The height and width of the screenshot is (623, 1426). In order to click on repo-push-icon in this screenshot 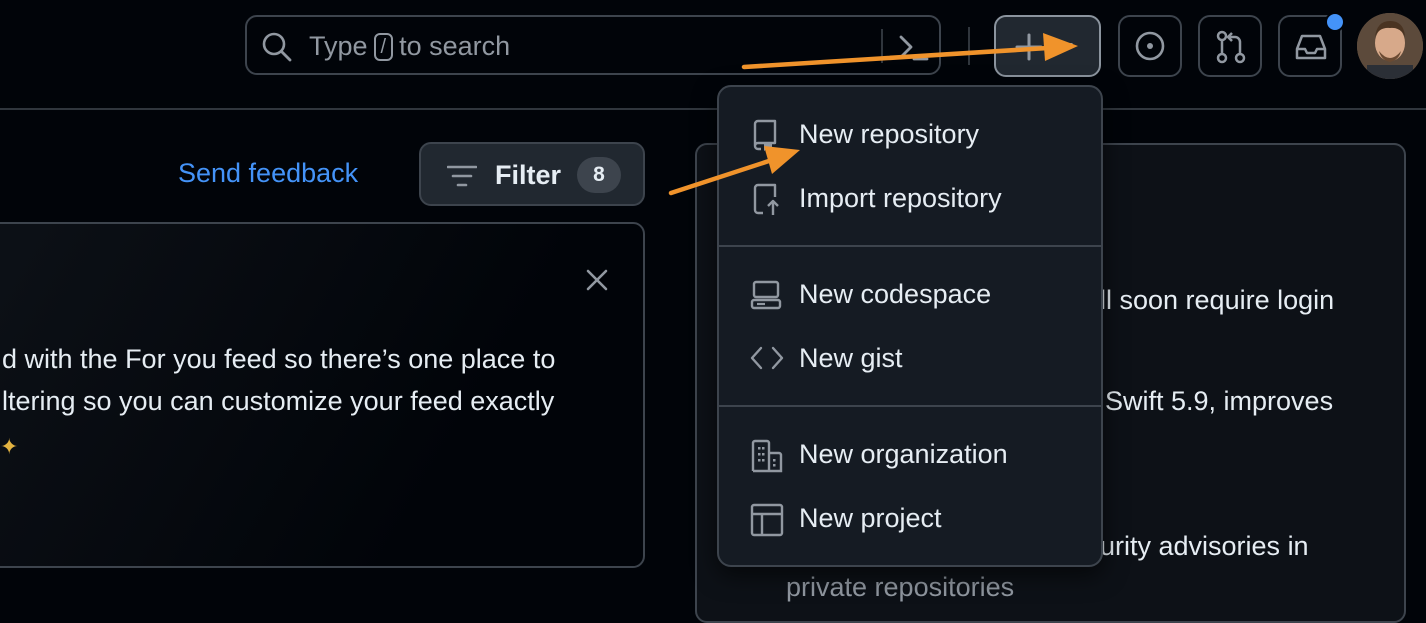, I will do `click(766, 199)`.